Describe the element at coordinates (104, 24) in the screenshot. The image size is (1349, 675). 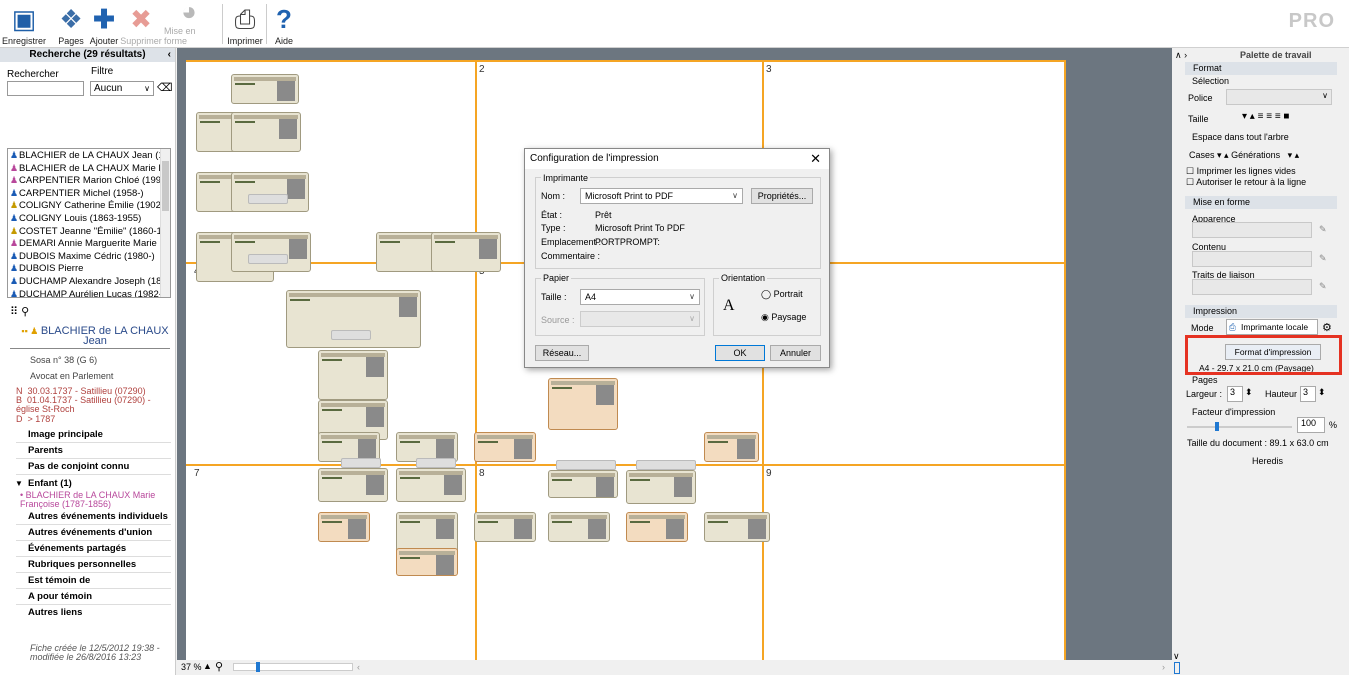
I see `add-button: ✚ Ajouter` at that location.